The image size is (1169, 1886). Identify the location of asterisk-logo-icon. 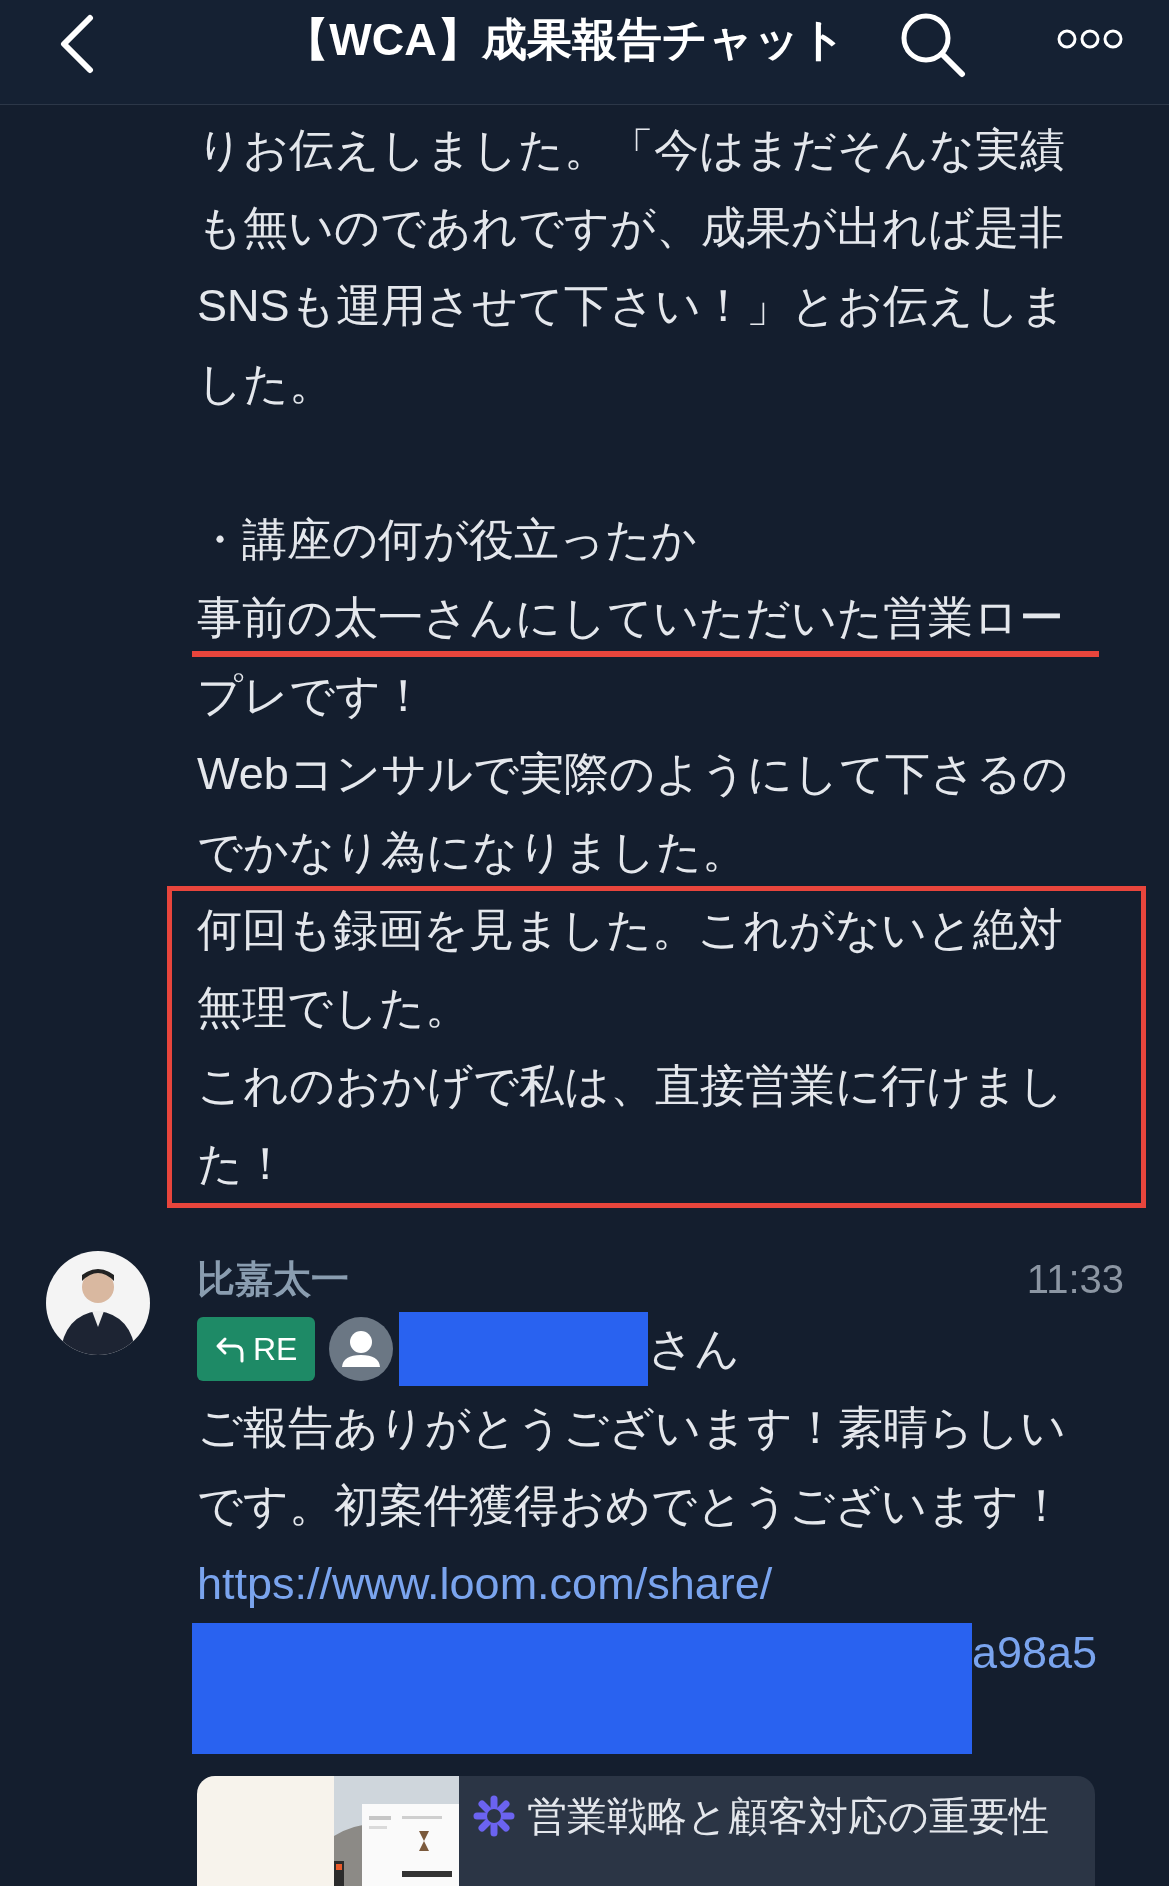
(494, 1816).